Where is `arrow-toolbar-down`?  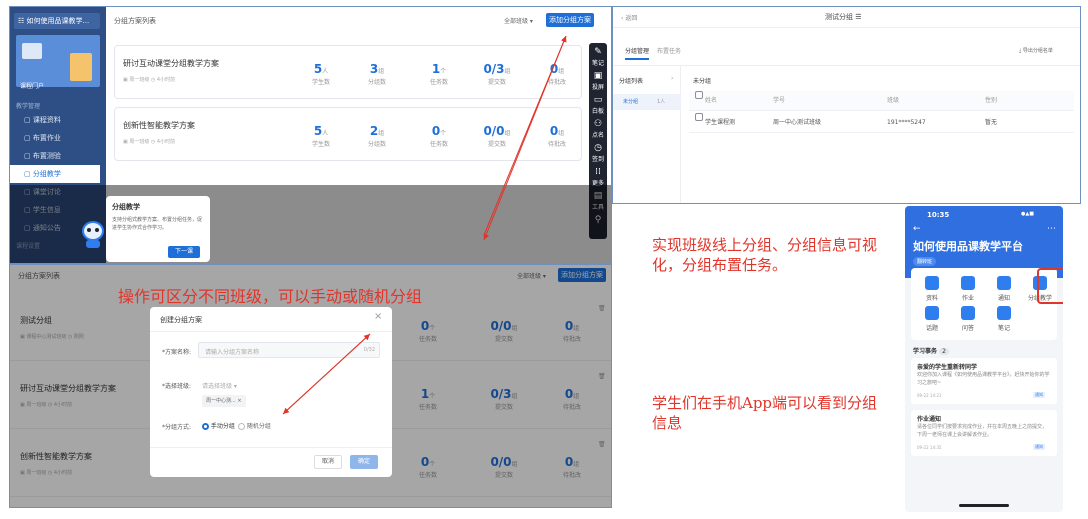
arrow-toolbar-down is located at coordinates (525, 138).